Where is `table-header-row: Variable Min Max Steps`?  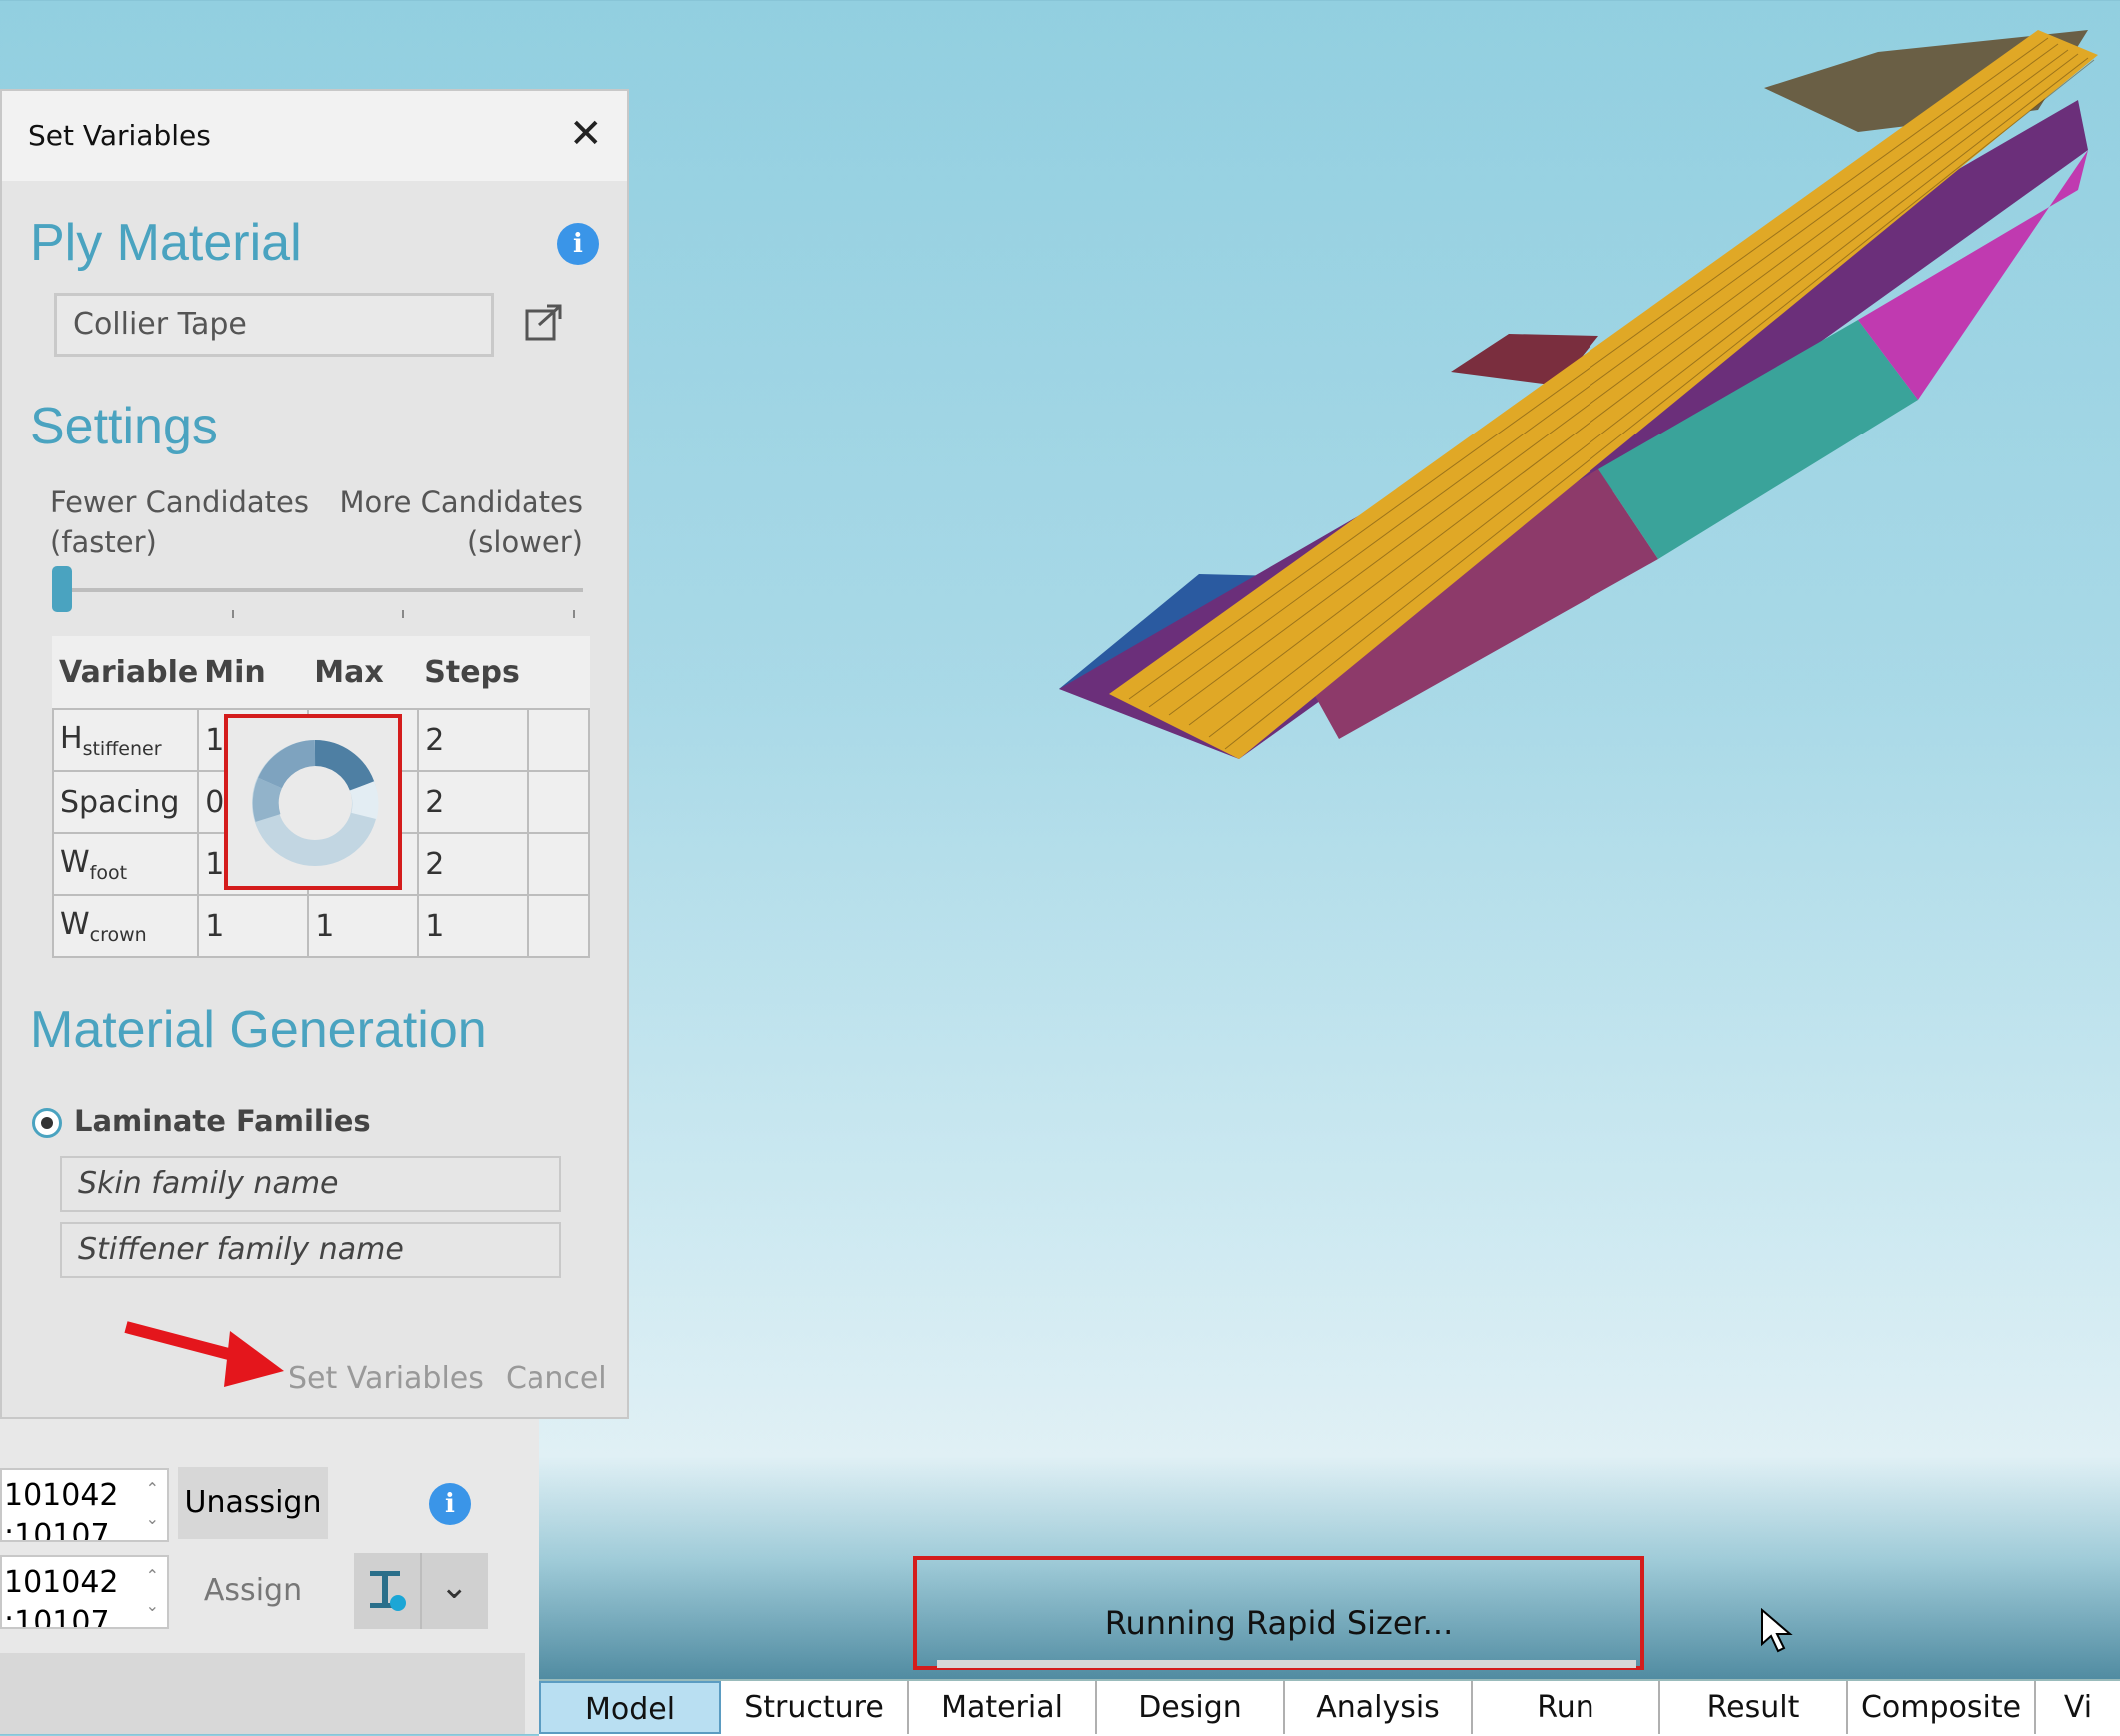 table-header-row: Variable Min Max Steps is located at coordinates (322, 672).